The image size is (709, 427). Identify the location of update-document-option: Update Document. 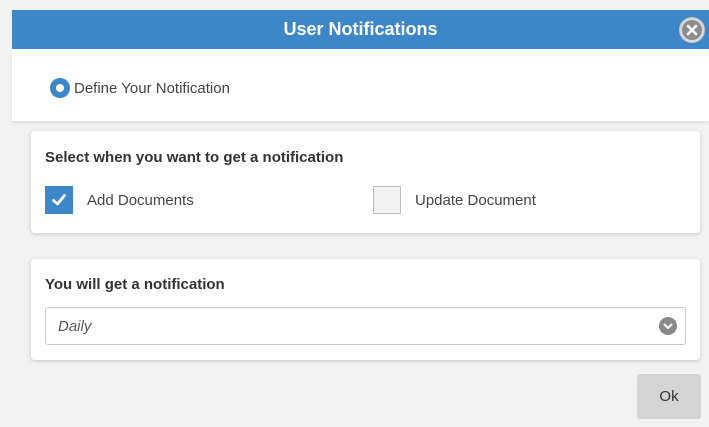
(454, 200).